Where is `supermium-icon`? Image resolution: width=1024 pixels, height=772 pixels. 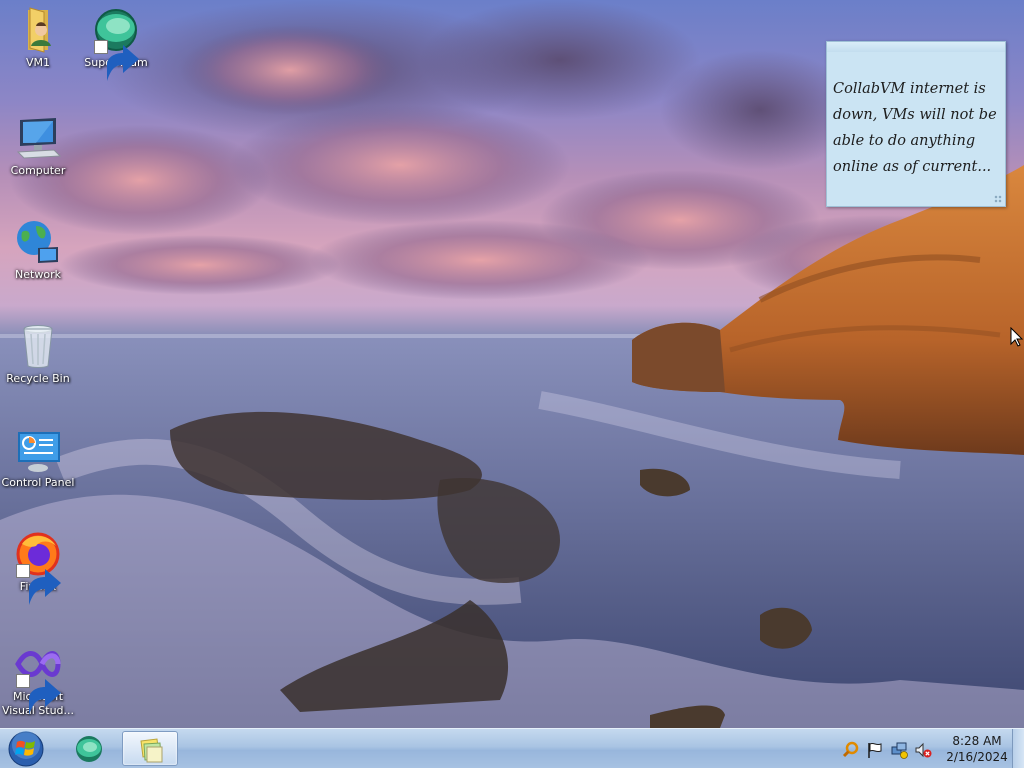 supermium-icon is located at coordinates (89, 749).